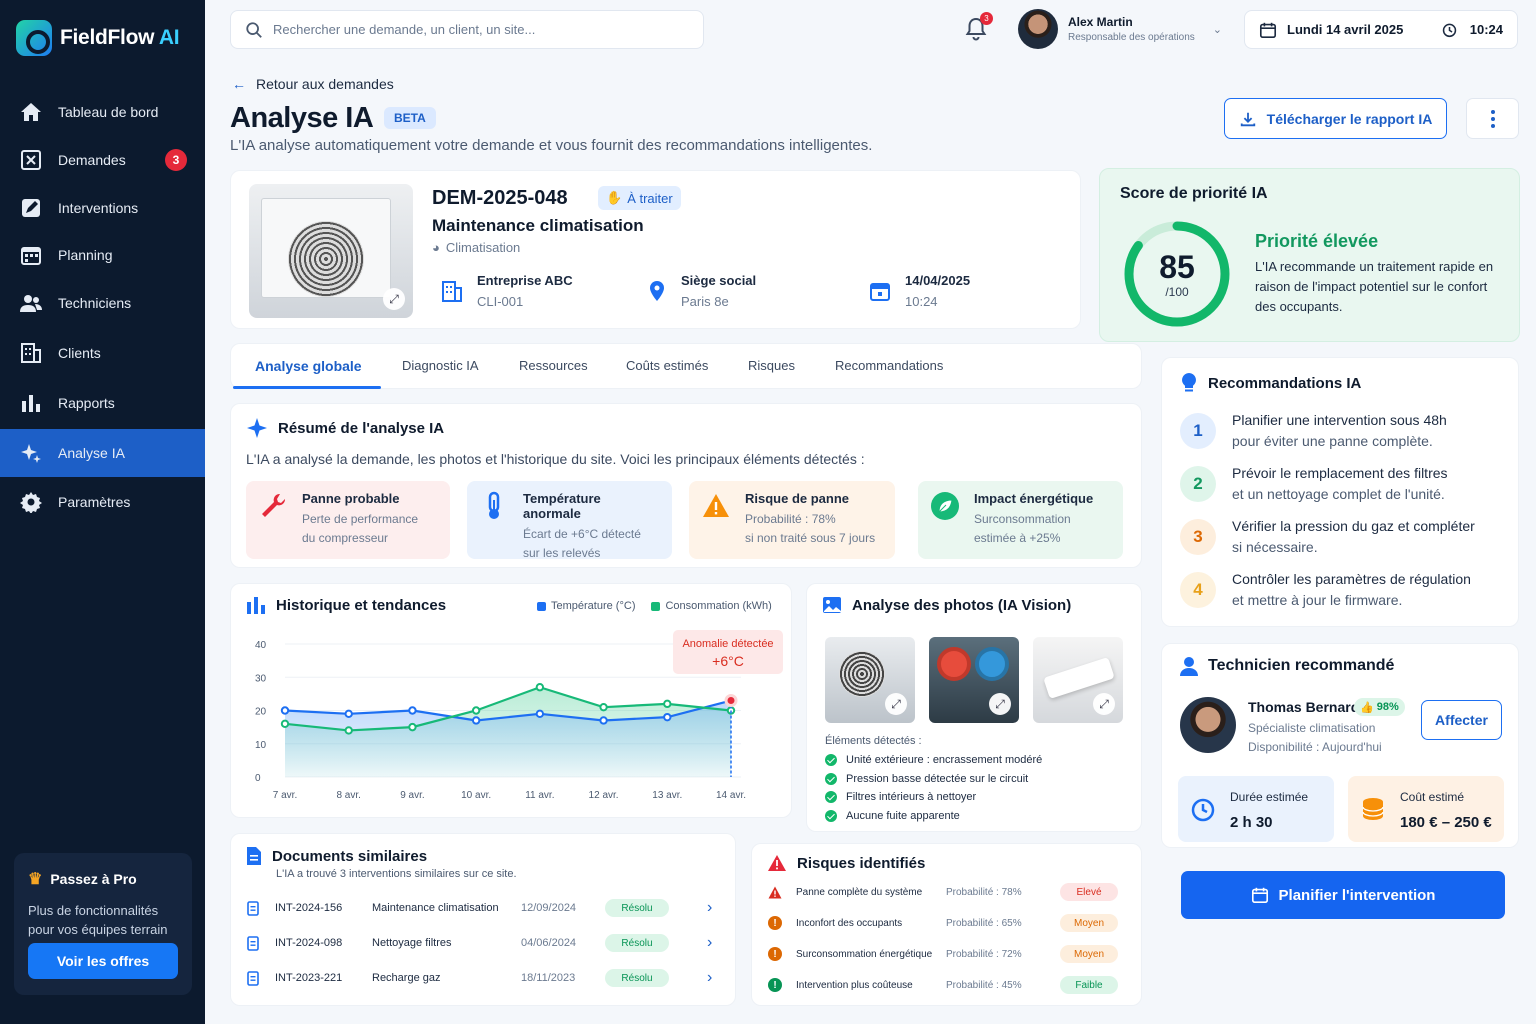 Image resolution: width=1536 pixels, height=1024 pixels. I want to click on sidebar-item-rapports: Rapports, so click(102, 403).